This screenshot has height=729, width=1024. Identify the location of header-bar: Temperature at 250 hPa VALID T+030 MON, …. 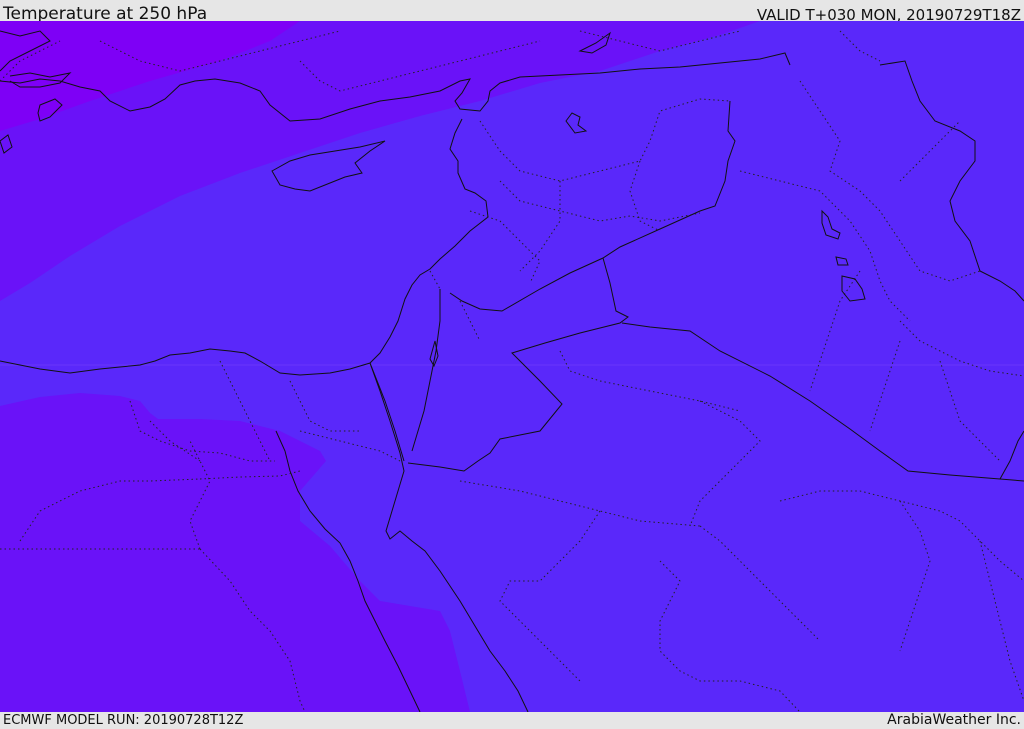
(512, 12).